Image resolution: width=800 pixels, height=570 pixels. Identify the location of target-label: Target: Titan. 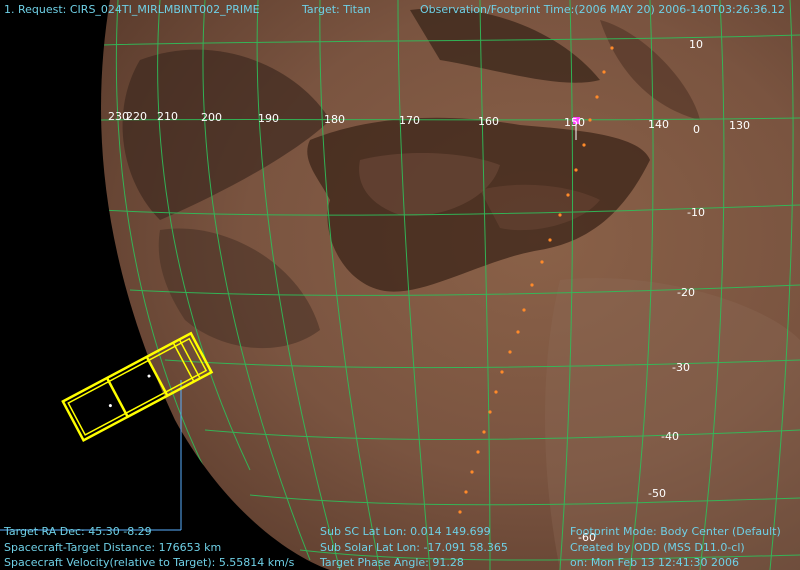
(336, 9).